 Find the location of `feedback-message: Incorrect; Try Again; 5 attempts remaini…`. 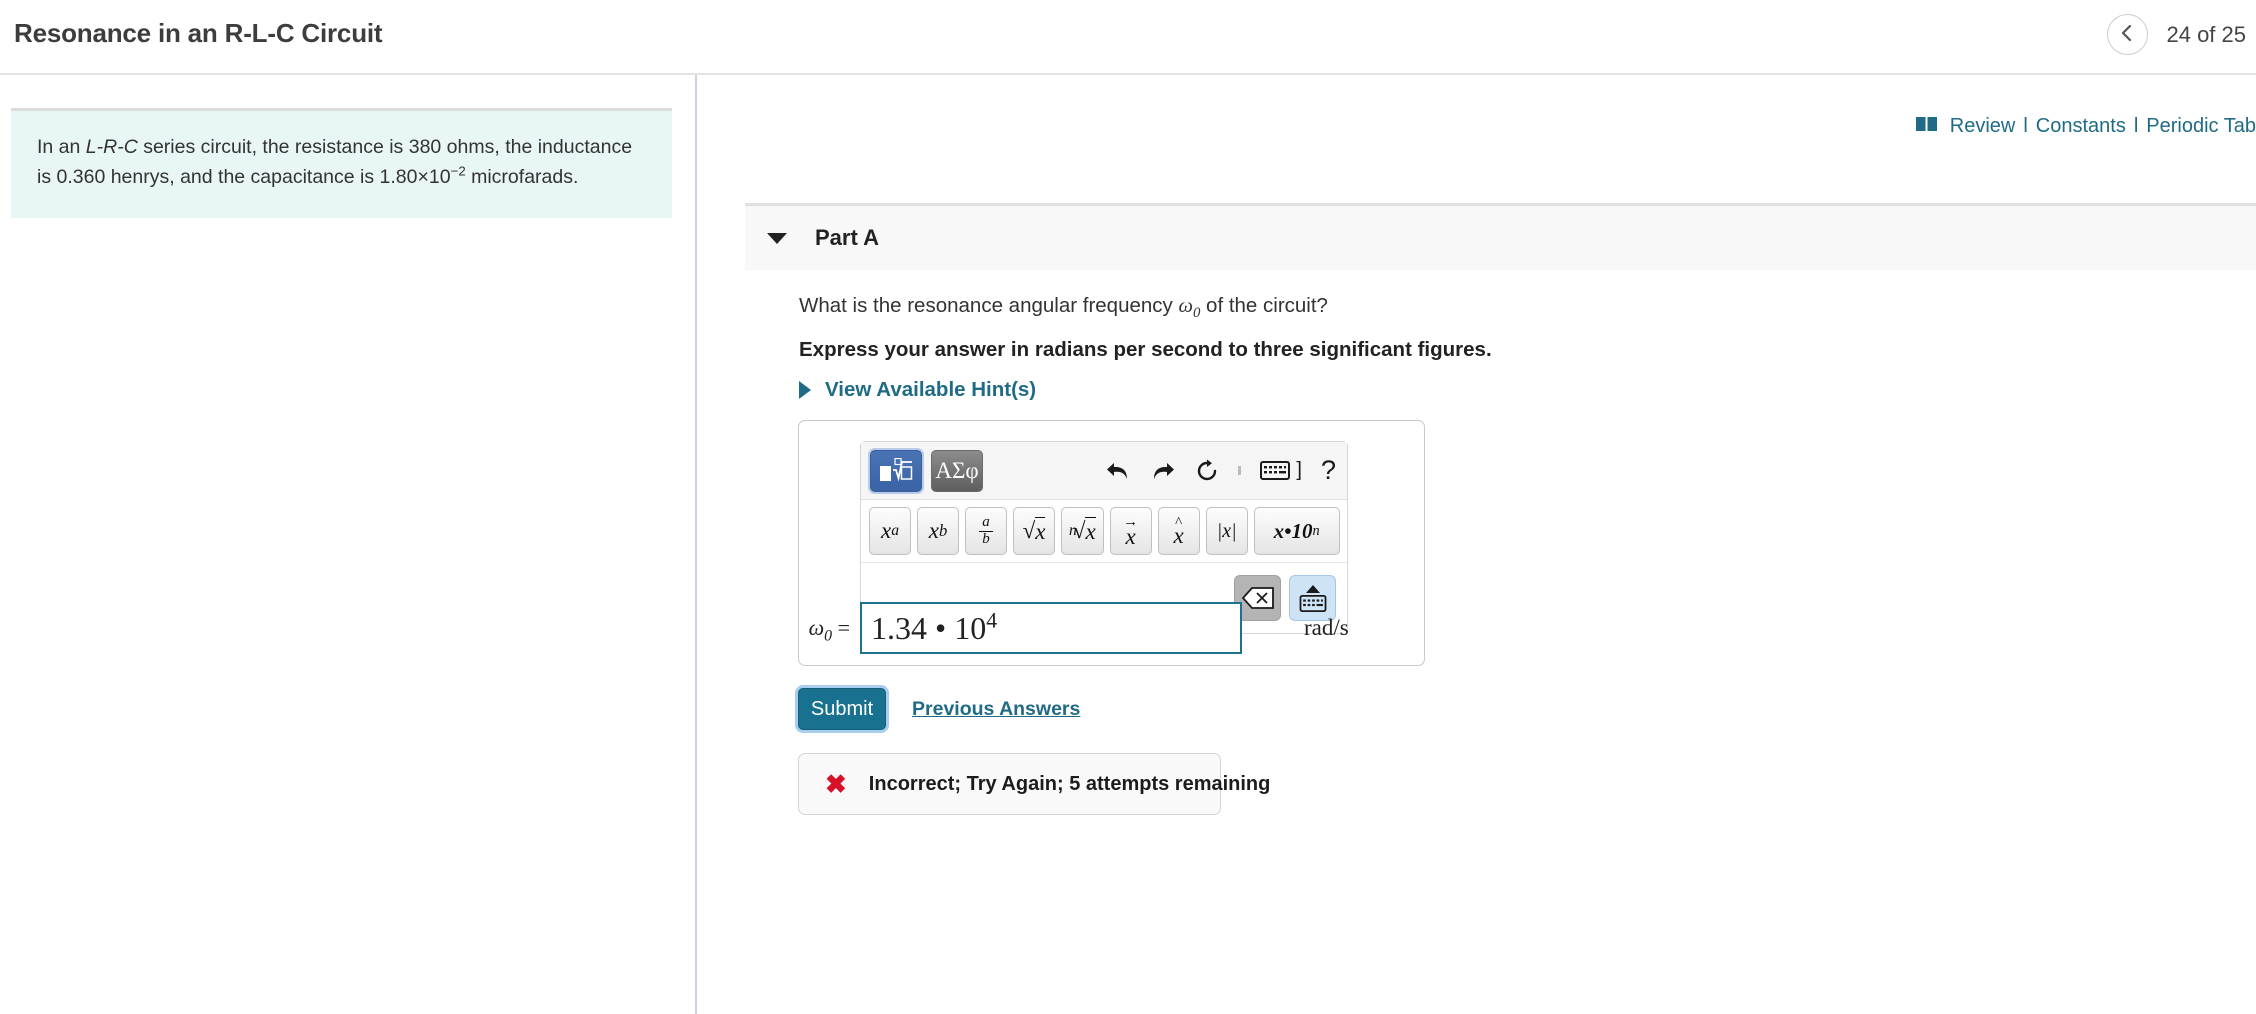

feedback-message: Incorrect; Try Again; 5 attempts remaini… is located at coordinates (1069, 783).